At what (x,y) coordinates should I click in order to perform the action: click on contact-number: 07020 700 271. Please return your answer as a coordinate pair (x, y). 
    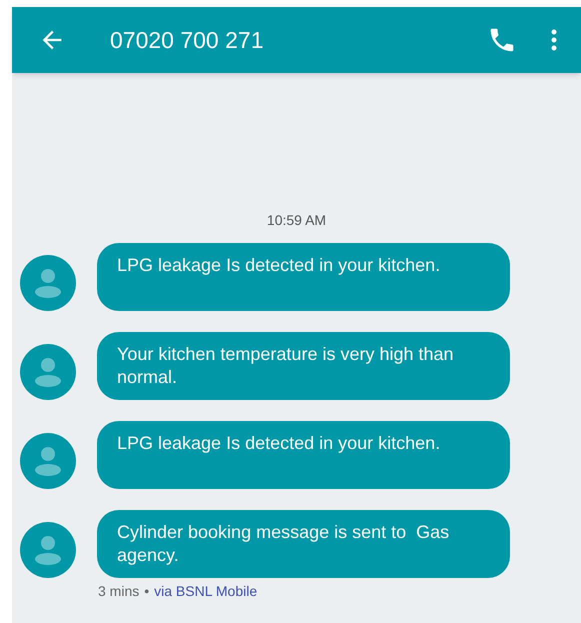
    Looking at the image, I should click on (187, 40).